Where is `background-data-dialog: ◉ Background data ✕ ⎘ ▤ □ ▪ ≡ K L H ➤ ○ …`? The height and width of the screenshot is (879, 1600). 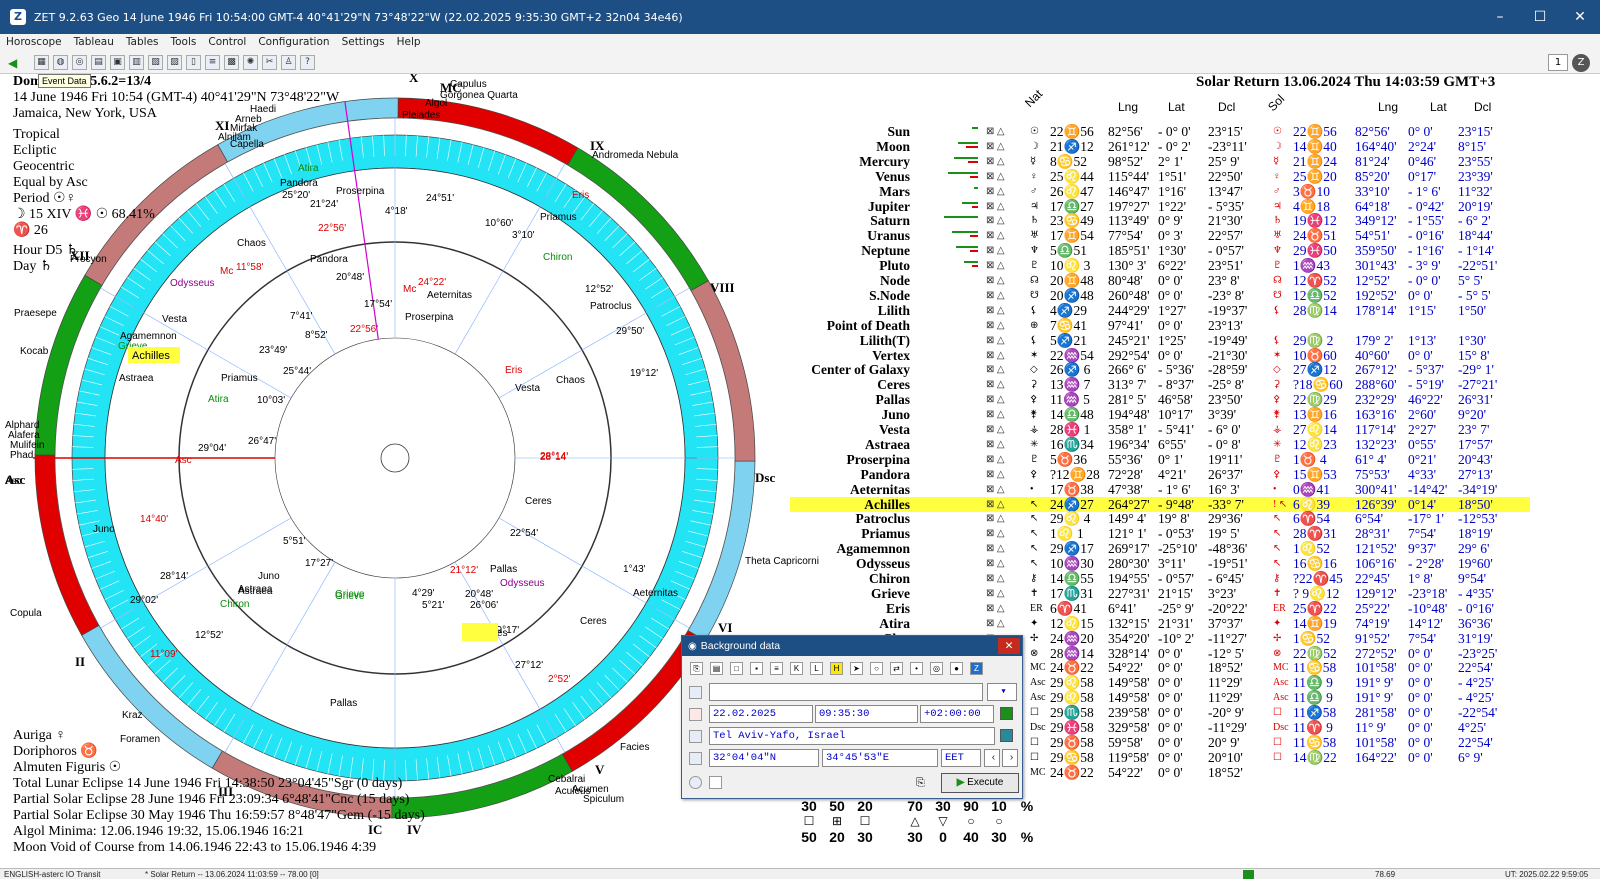 background-data-dialog: ◉ Background data ✕ ⎘ ▤ □ ▪ ≡ K L H ➤ ○ … is located at coordinates (852, 717).